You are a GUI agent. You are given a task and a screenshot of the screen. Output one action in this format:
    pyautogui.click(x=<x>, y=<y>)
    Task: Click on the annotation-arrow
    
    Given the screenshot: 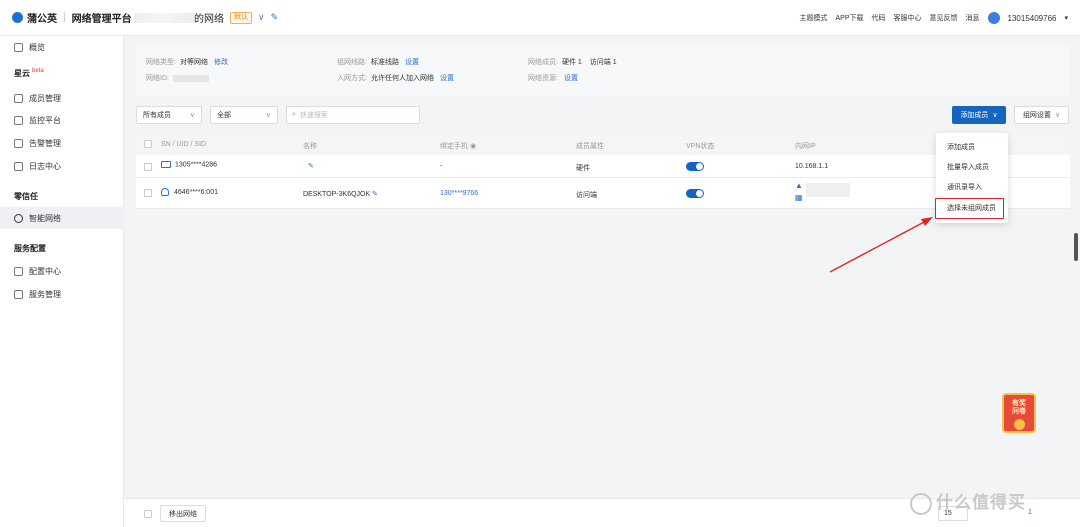 What is the action you would take?
    pyautogui.click(x=881, y=245)
    